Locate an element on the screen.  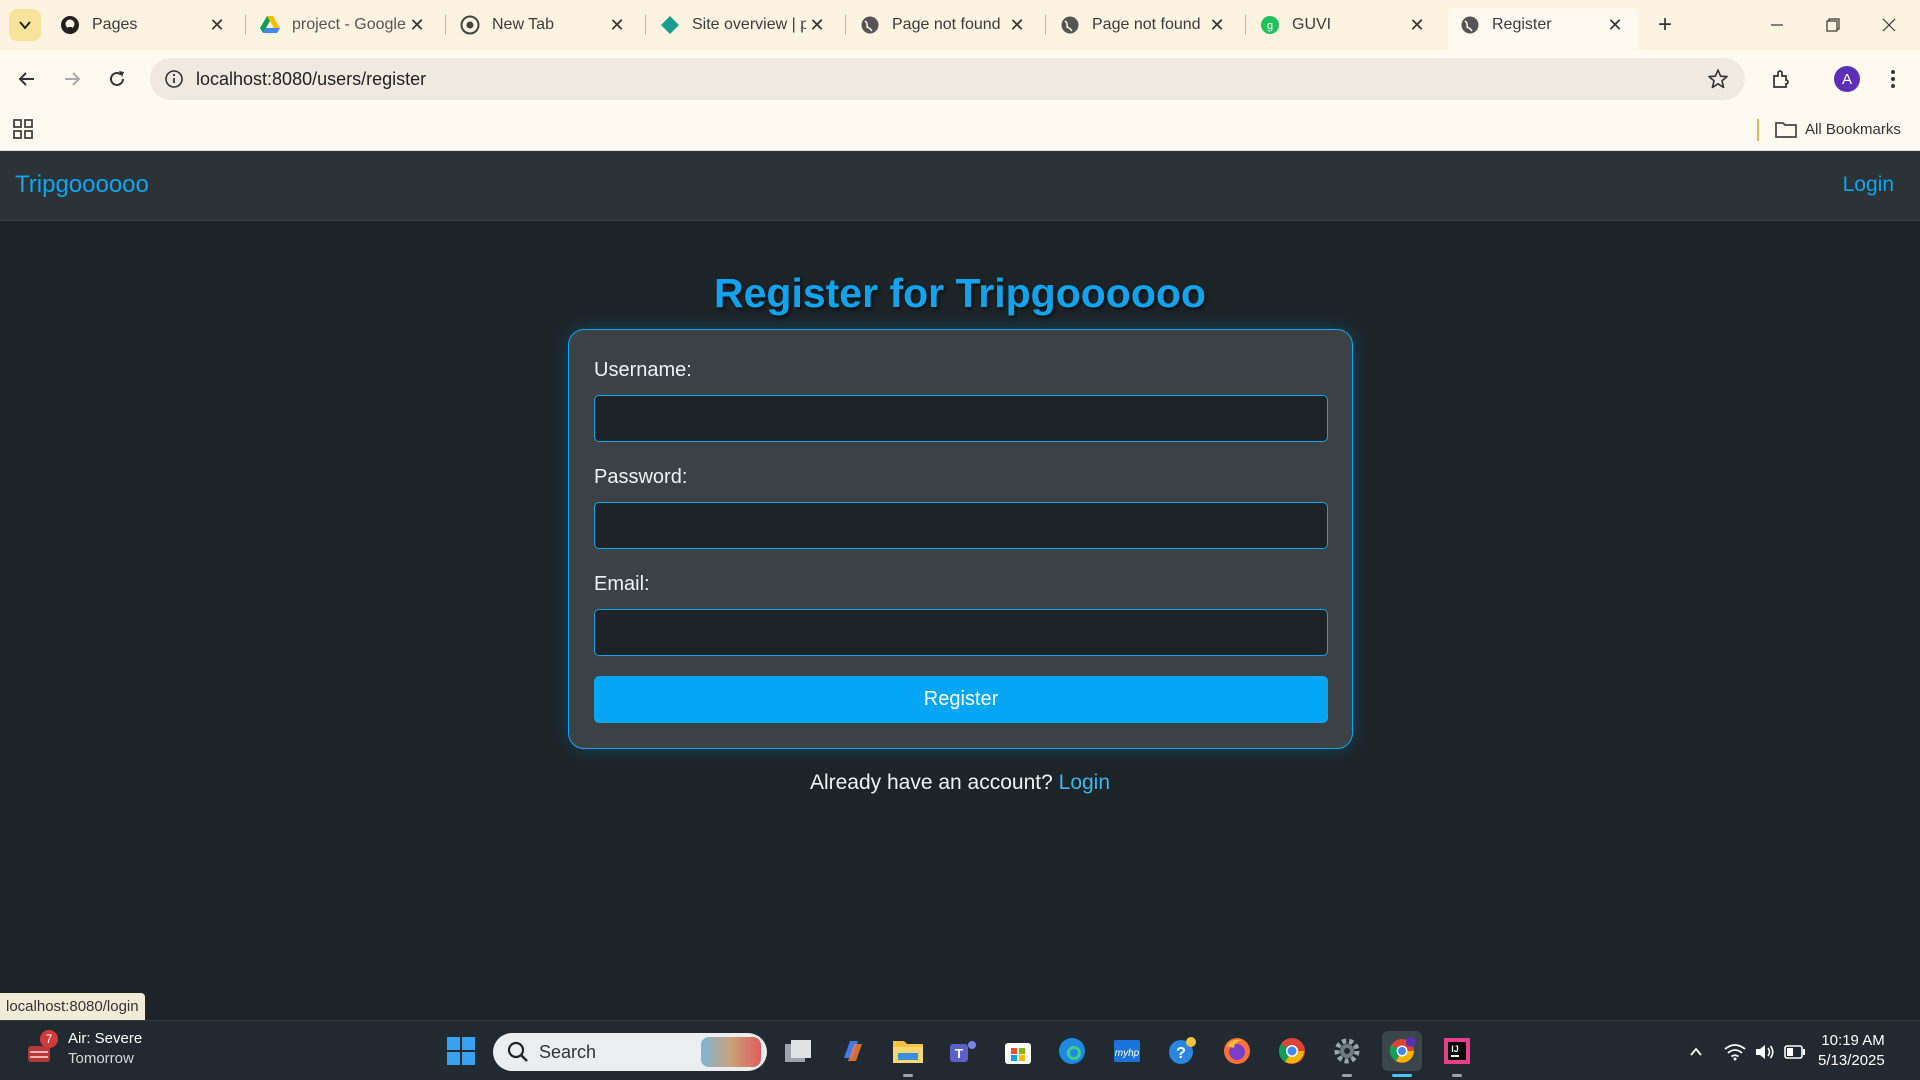
email-input is located at coordinates (961, 632).